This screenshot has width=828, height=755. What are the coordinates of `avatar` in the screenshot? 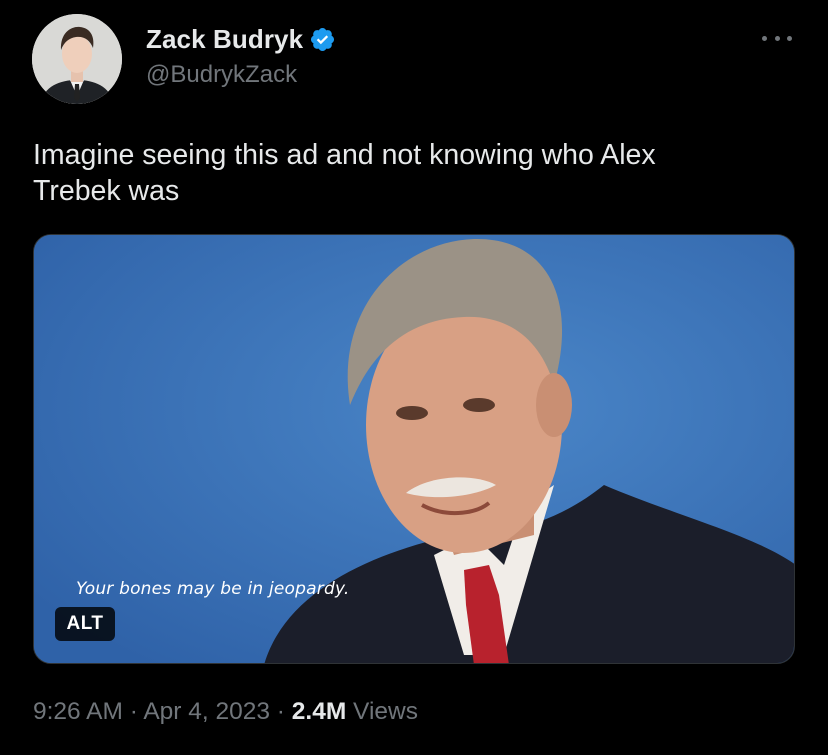 It's located at (77, 59).